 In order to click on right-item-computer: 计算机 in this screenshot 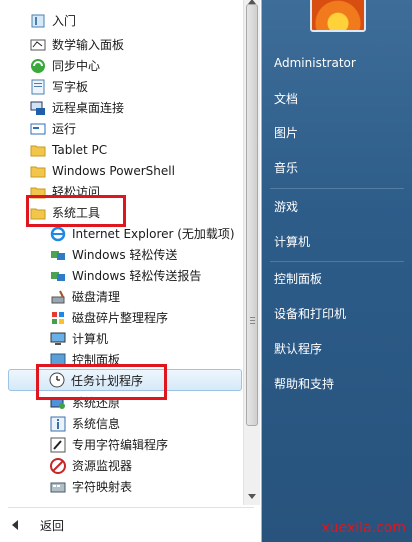, I will do `click(292, 241)`.